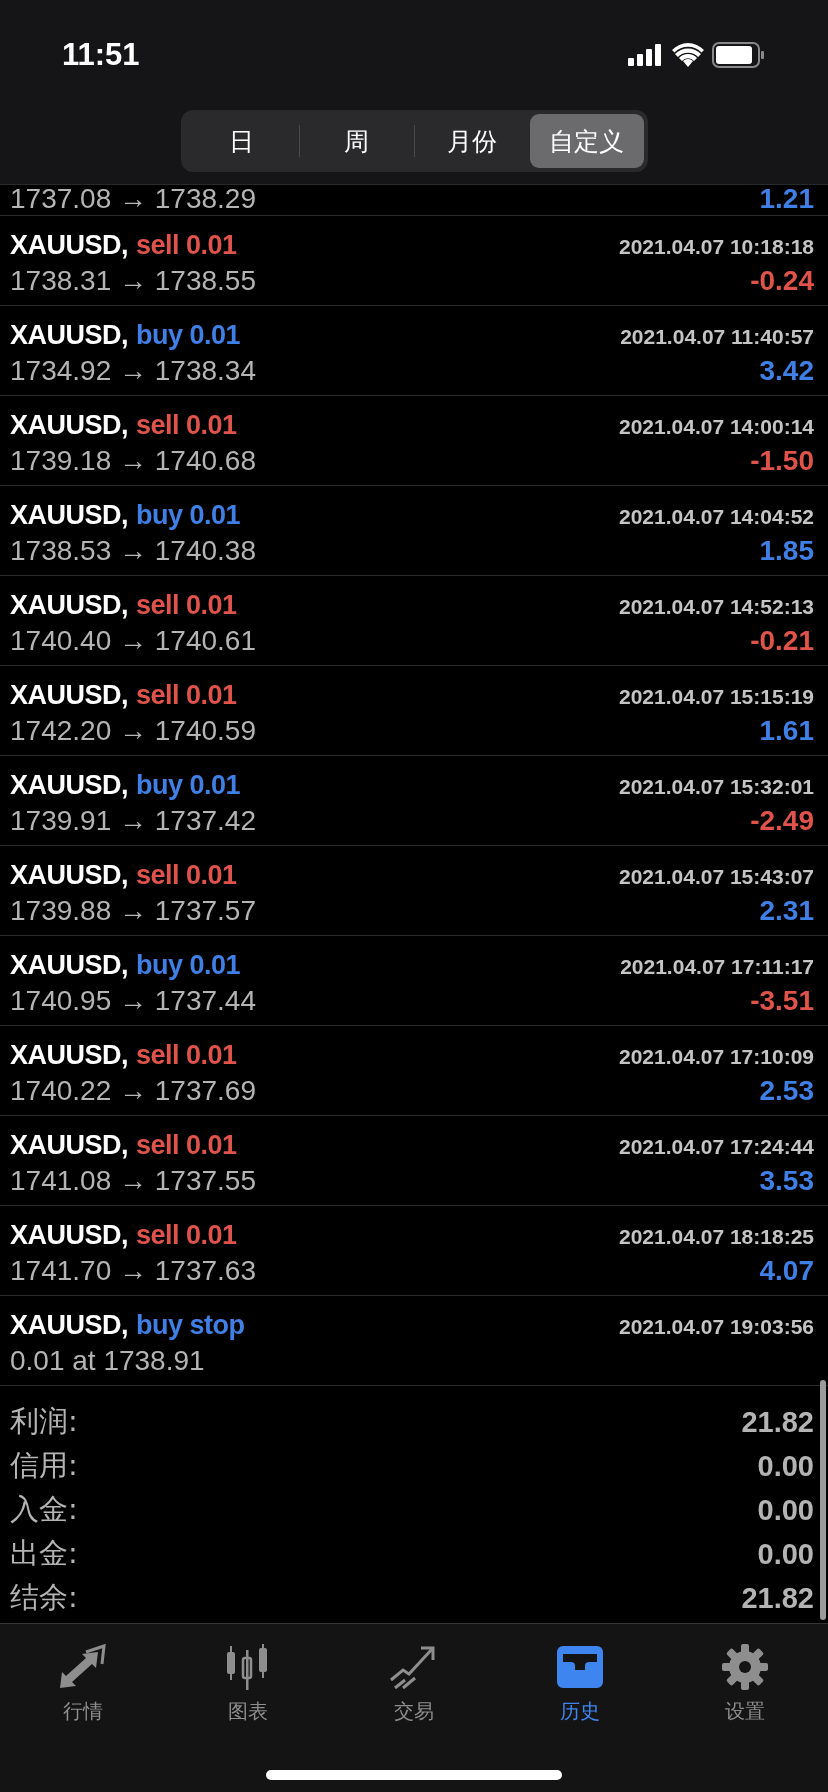  What do you see at coordinates (107, 1361) in the screenshot?
I see `trade-prices: 0.01 at 1738.91` at bounding box center [107, 1361].